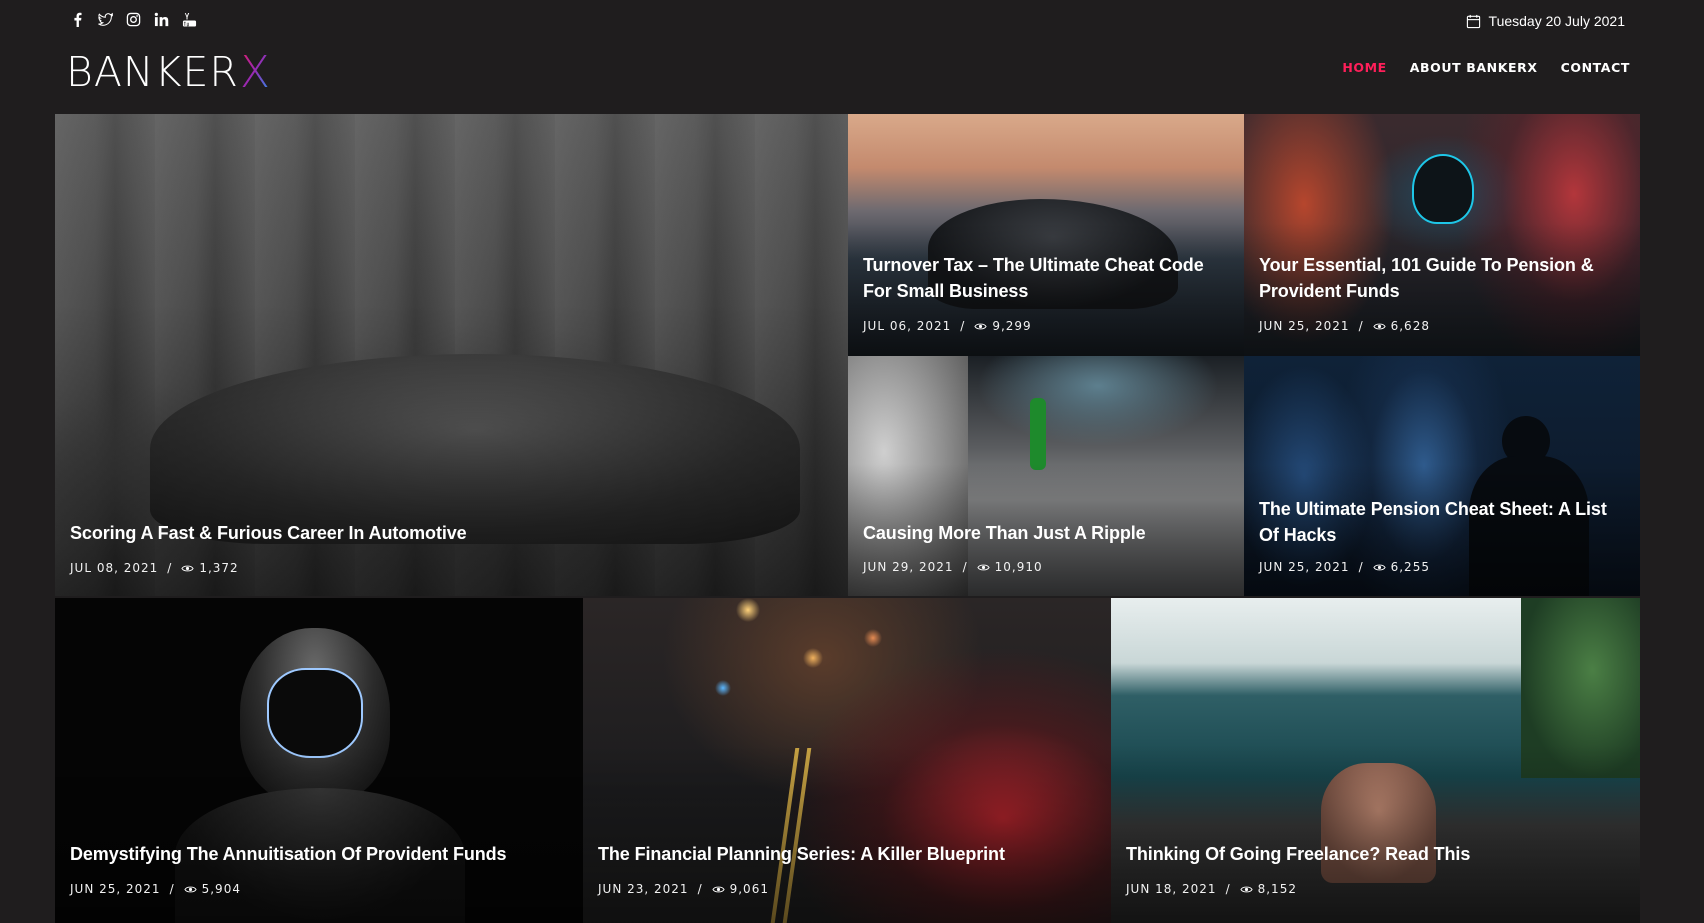 Image resolution: width=1704 pixels, height=923 pixels. I want to click on article-views: 9,061, so click(740, 889).